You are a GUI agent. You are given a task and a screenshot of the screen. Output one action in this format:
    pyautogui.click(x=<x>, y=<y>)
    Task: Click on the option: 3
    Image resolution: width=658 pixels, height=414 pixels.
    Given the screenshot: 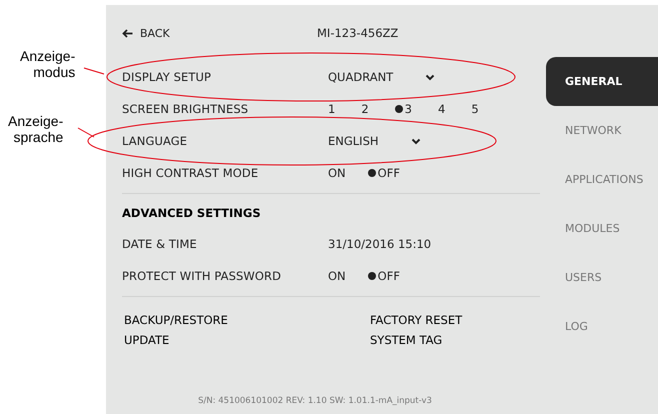 What is the action you would take?
    pyautogui.click(x=403, y=109)
    